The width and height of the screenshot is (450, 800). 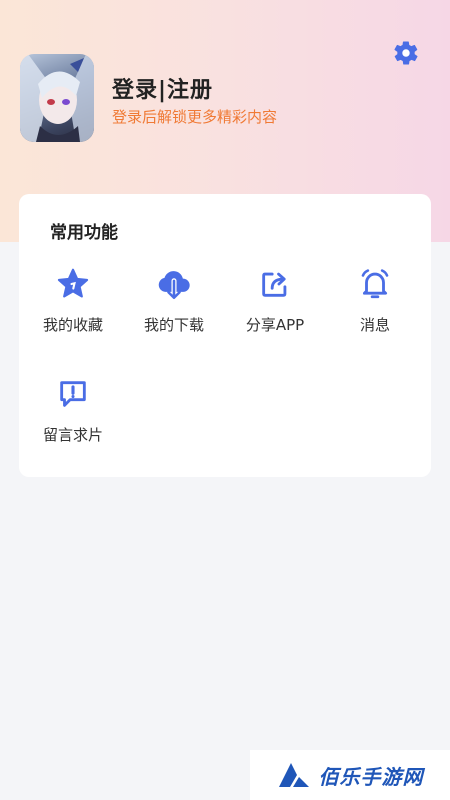 I want to click on share-app-button: 分享APP, so click(x=275, y=304).